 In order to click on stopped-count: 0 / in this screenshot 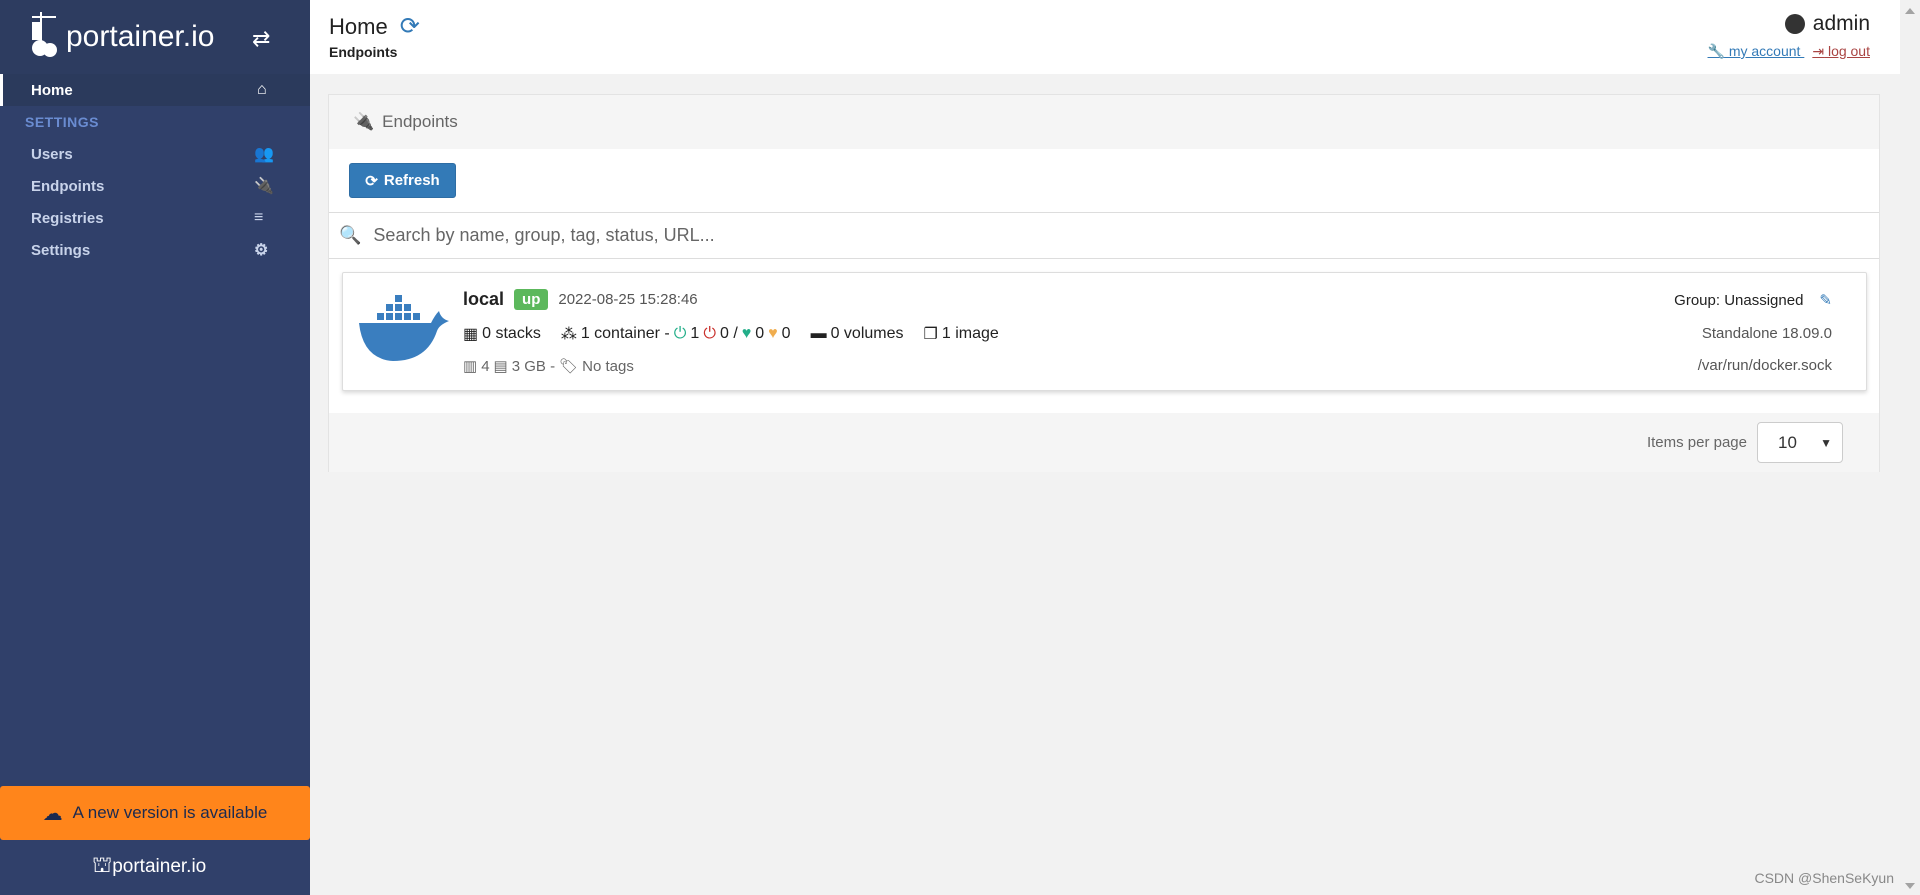, I will do `click(728, 333)`.